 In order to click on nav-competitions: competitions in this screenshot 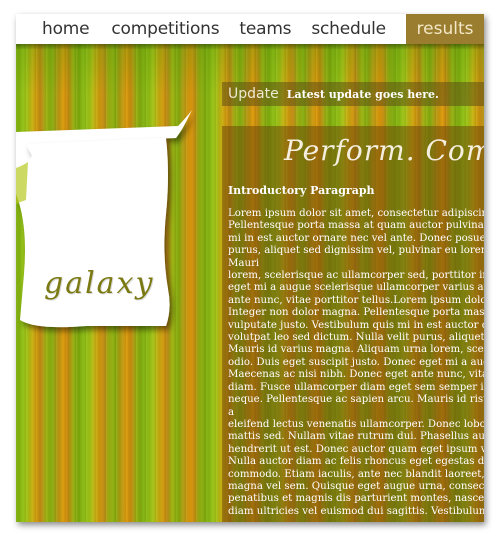, I will do `click(165, 29)`.